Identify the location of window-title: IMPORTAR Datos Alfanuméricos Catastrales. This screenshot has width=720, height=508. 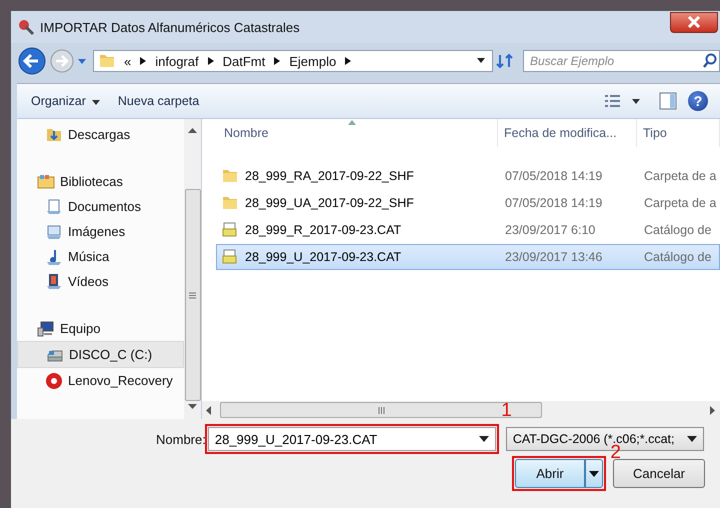
(170, 27).